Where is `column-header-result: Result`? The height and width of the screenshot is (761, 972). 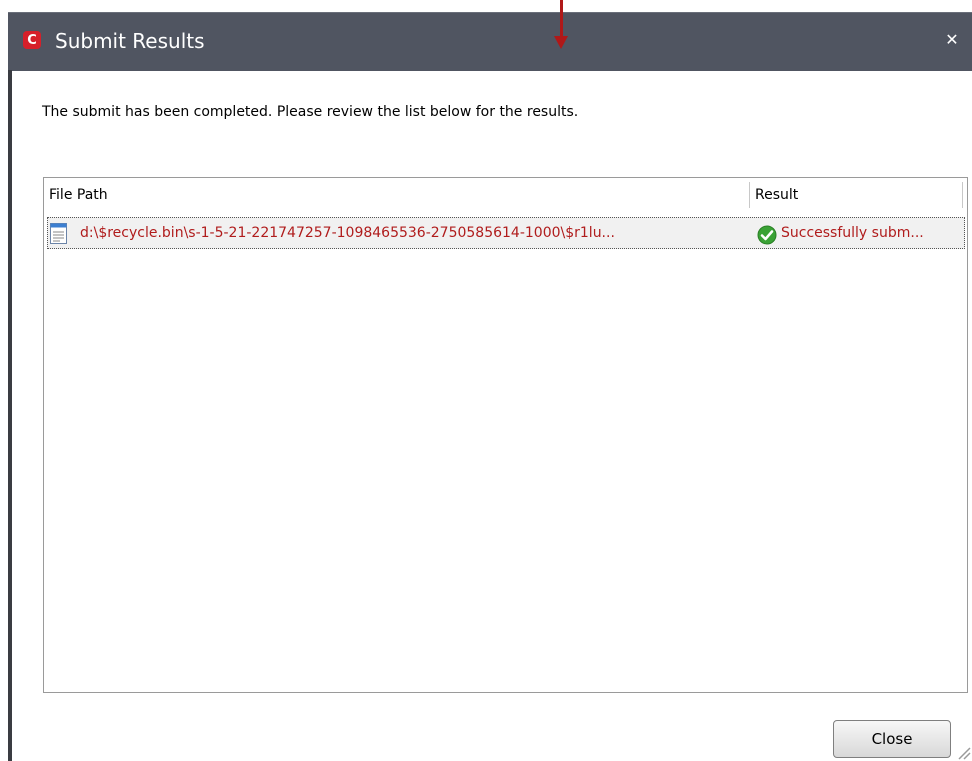 column-header-result: Result is located at coordinates (776, 195).